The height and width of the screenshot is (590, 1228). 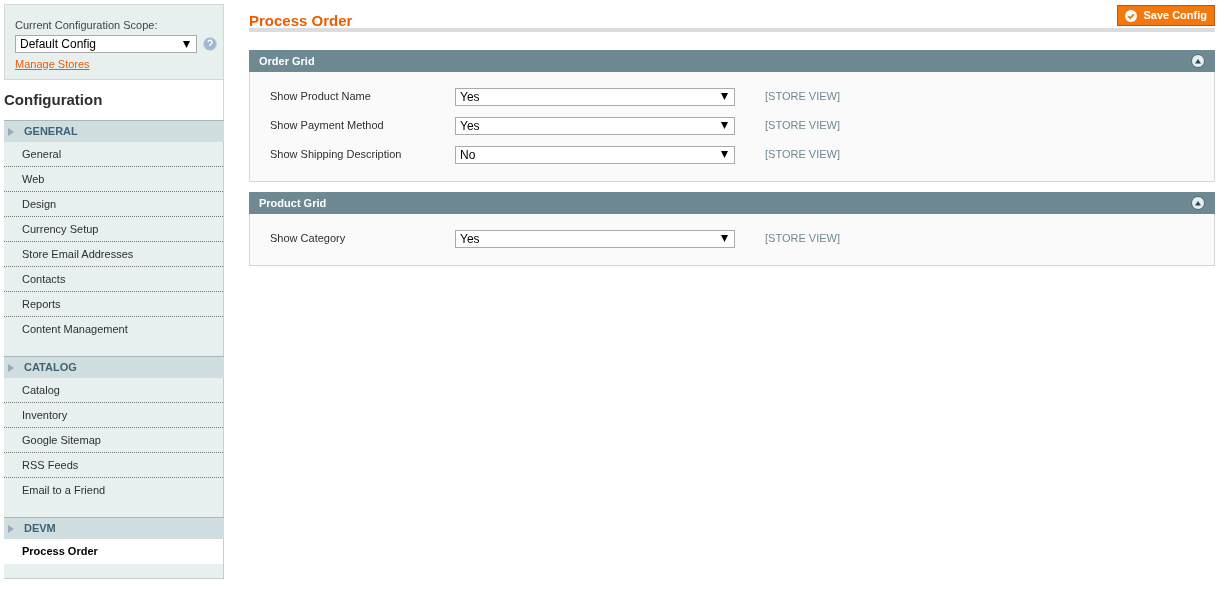 What do you see at coordinates (87, 25) in the screenshot?
I see `scope-label: Current Configuration Scope:` at bounding box center [87, 25].